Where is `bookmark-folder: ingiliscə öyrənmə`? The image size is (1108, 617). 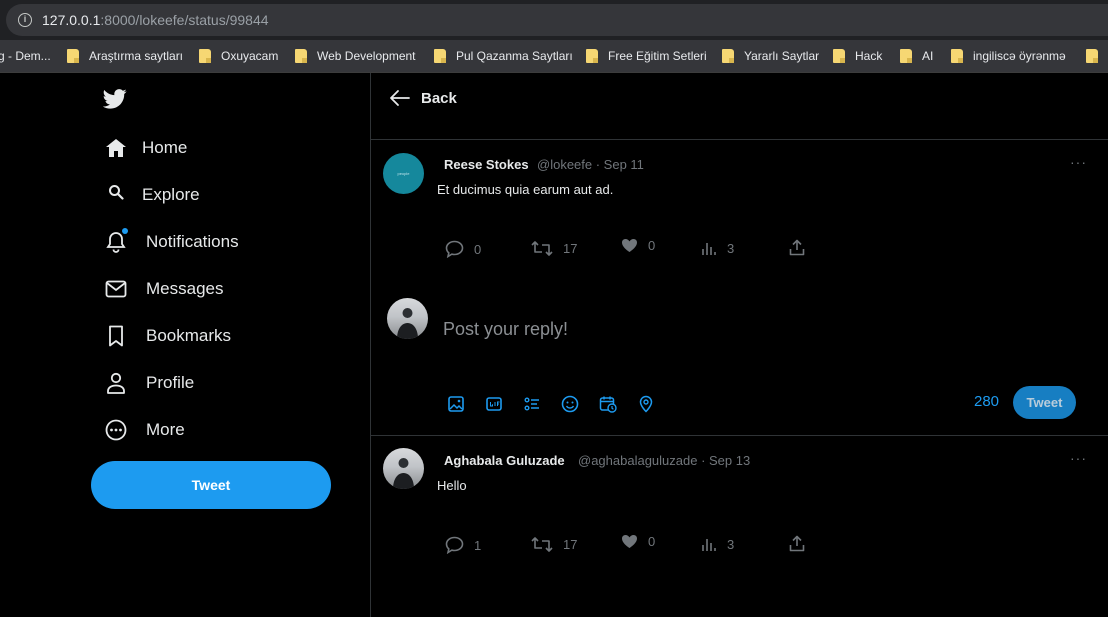
bookmark-folder: ingiliscə öyrənmə is located at coordinates (1008, 57).